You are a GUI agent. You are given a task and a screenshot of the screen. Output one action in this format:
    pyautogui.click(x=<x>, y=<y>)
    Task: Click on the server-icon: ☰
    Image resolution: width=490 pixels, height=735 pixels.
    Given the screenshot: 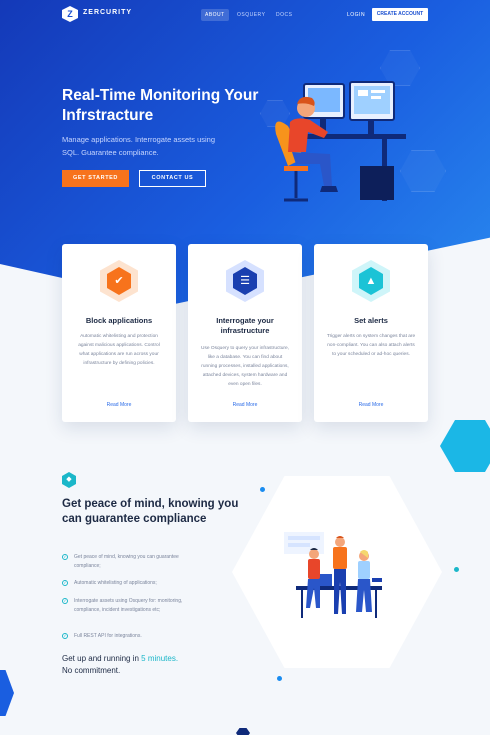 What is the action you would take?
    pyautogui.click(x=245, y=281)
    